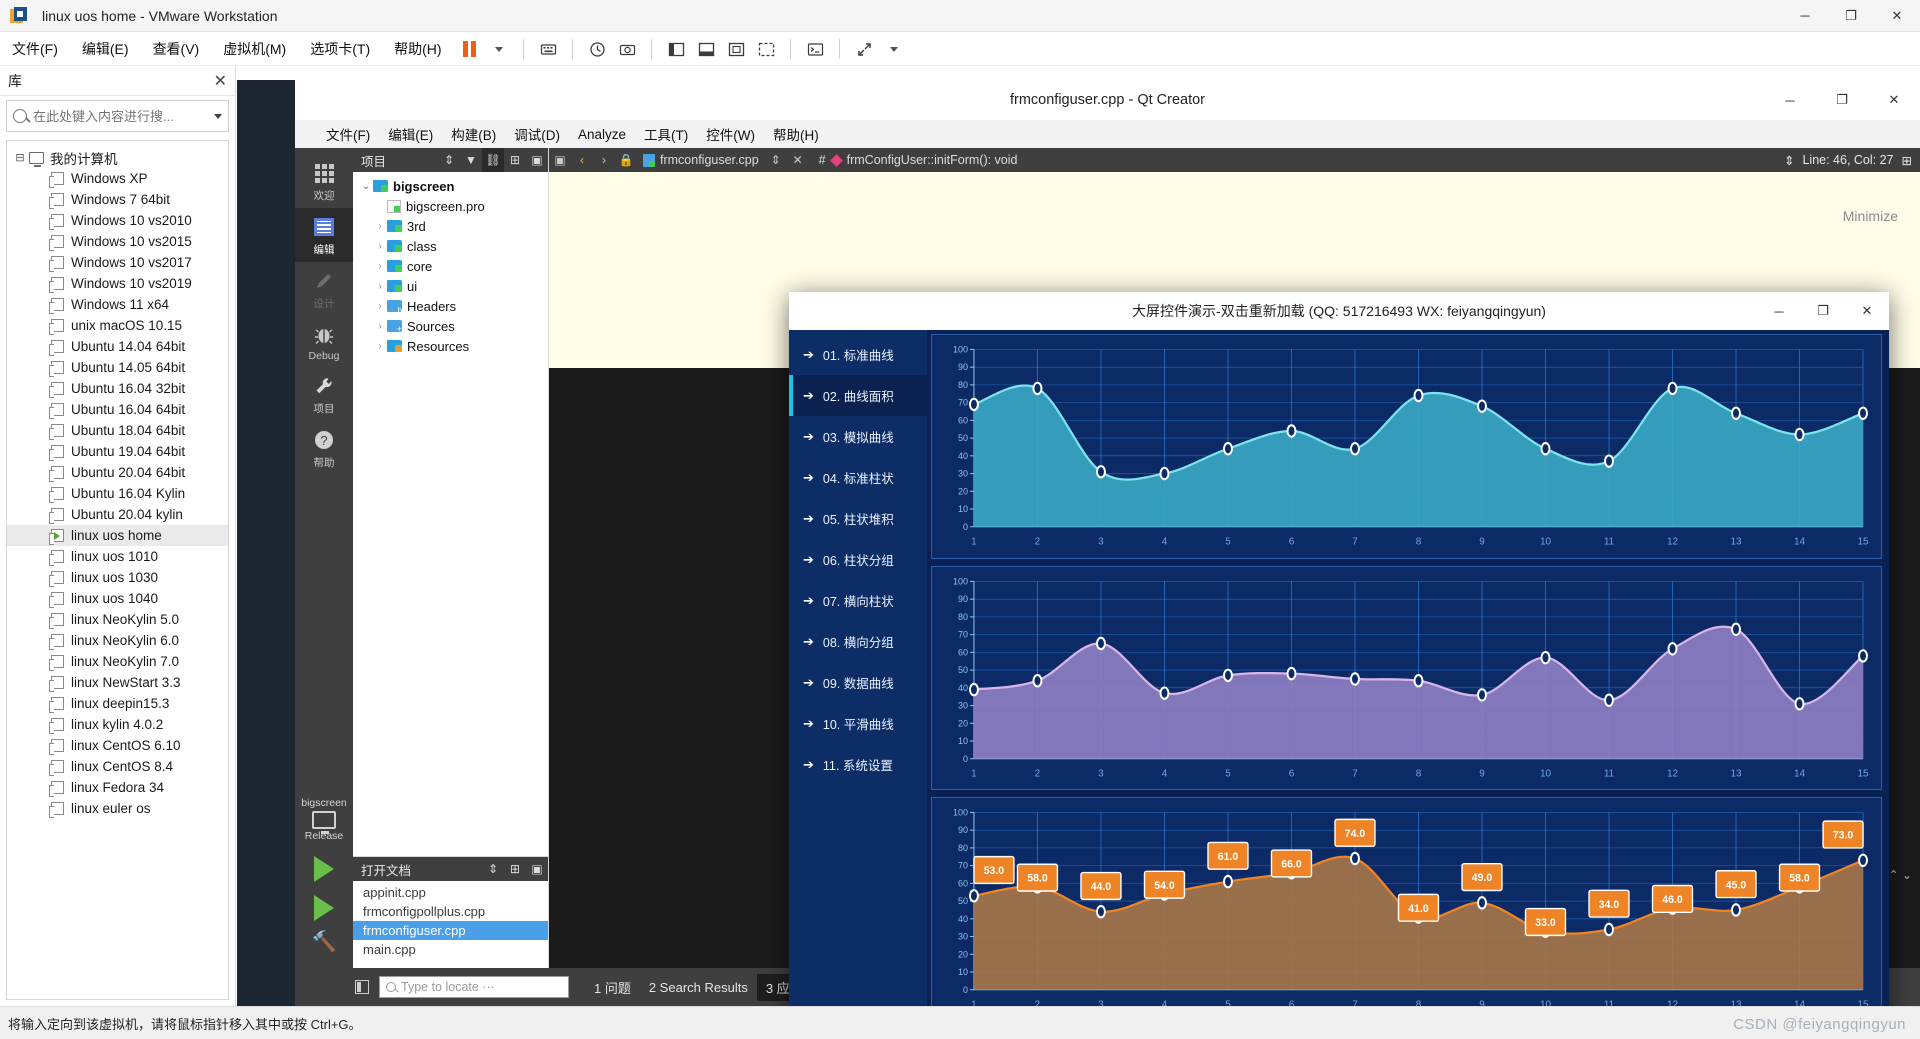 The image size is (1920, 1039). What do you see at coordinates (815, 49) in the screenshot?
I see `console-button` at bounding box center [815, 49].